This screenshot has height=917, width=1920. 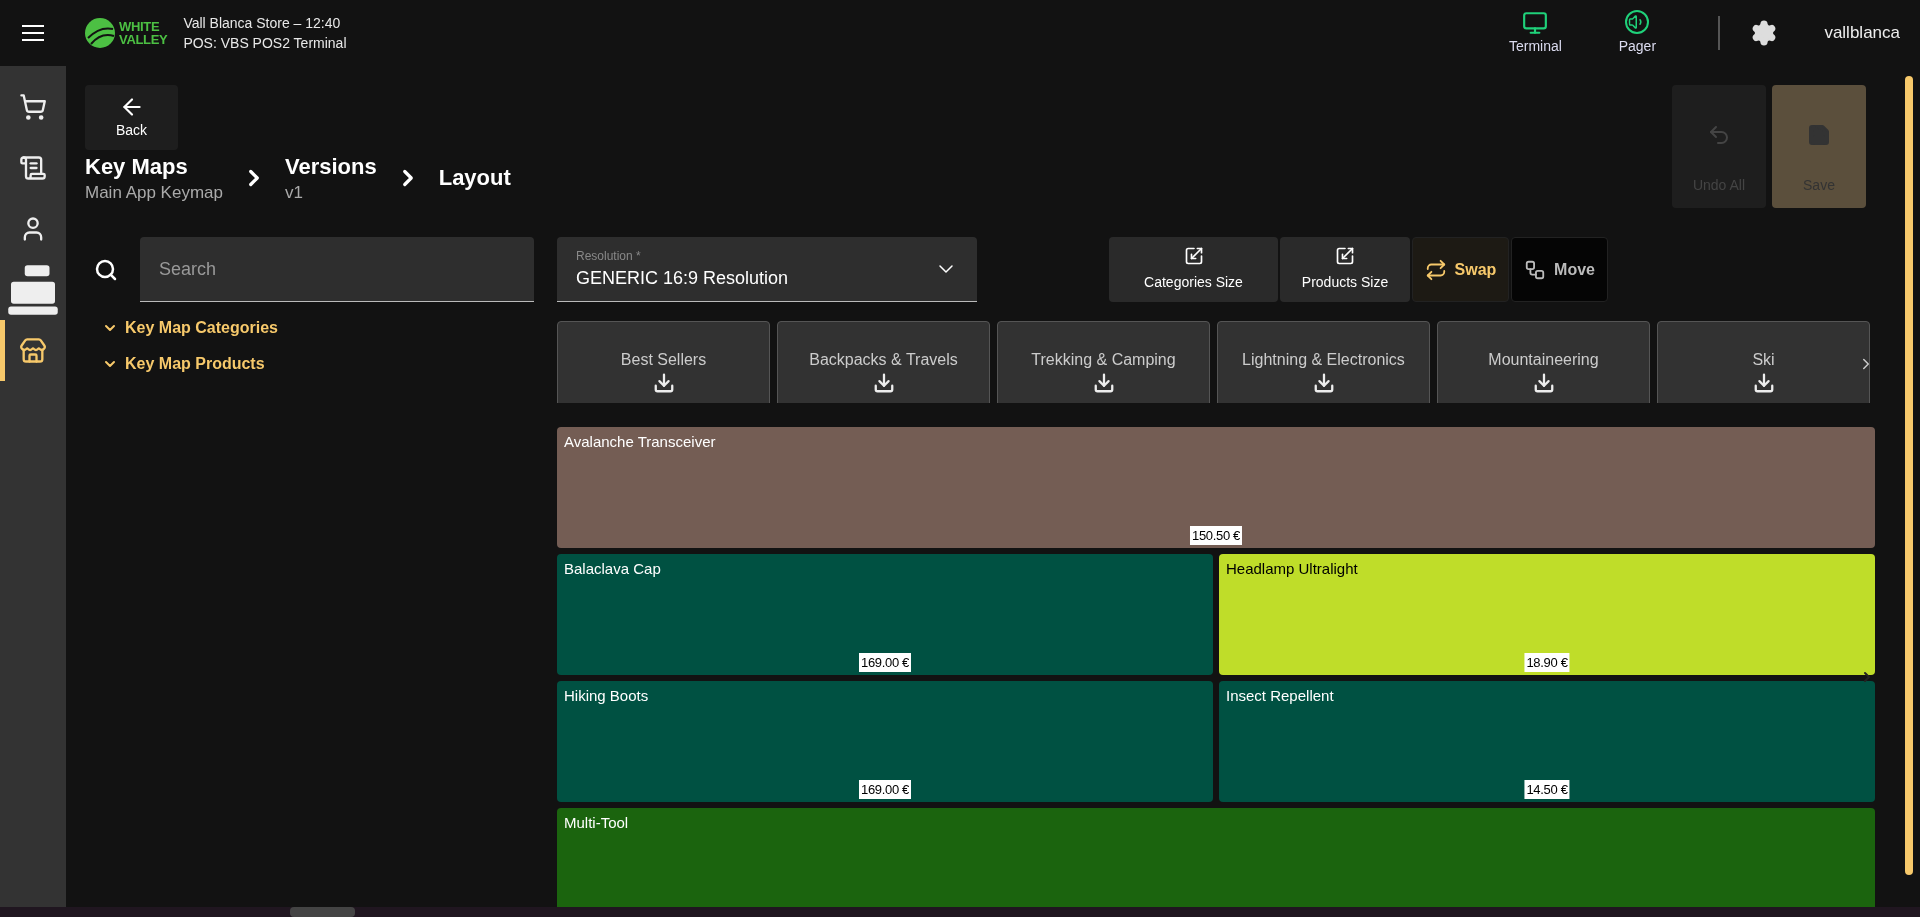 What do you see at coordinates (100, 33) in the screenshot?
I see `logo-icon` at bounding box center [100, 33].